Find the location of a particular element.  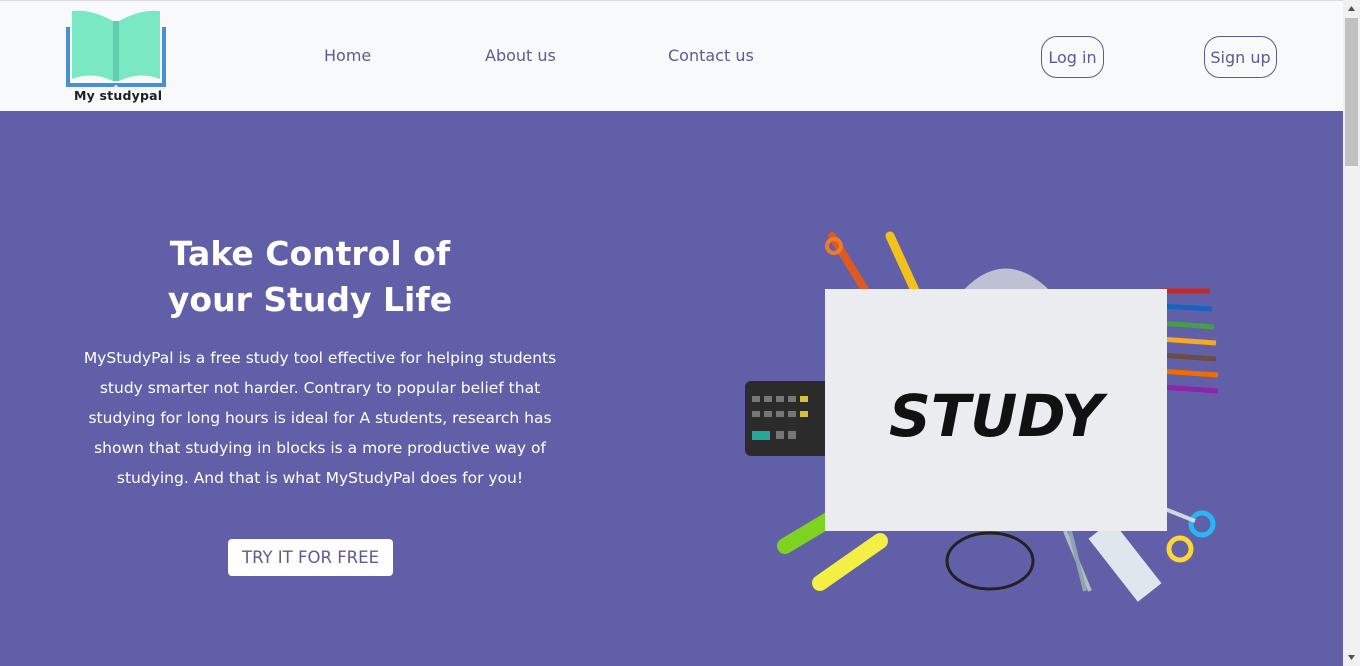

nav-home-link: Home is located at coordinates (347, 55).